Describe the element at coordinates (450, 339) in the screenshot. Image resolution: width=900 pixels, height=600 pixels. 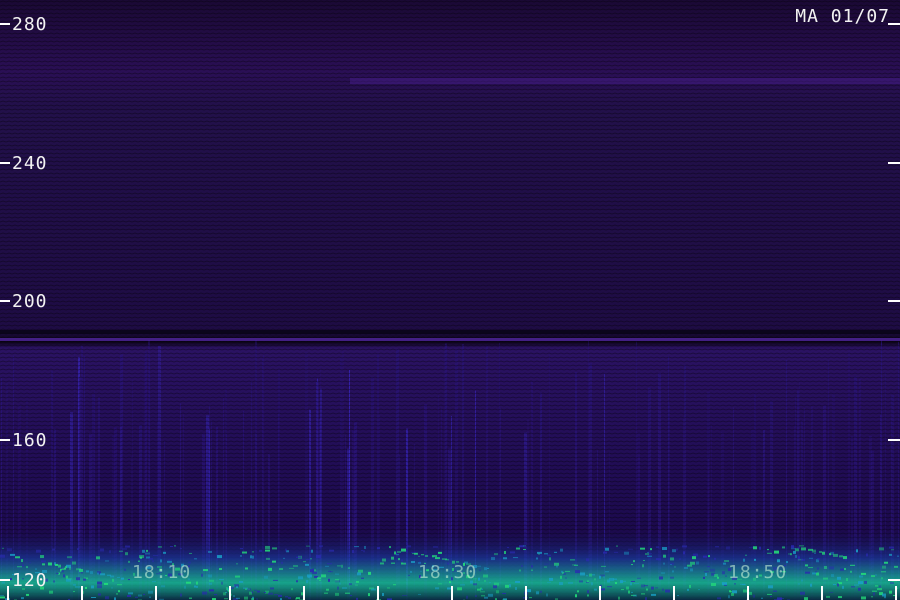
I see `band-line-200-glow` at that location.